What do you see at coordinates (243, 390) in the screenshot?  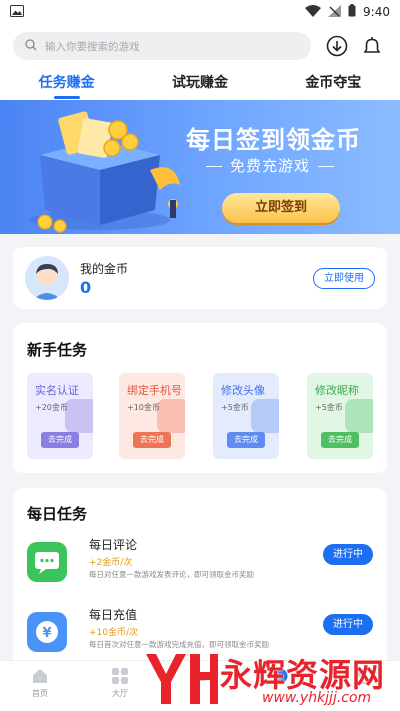 I see `task-tile-title: 修改头像` at bounding box center [243, 390].